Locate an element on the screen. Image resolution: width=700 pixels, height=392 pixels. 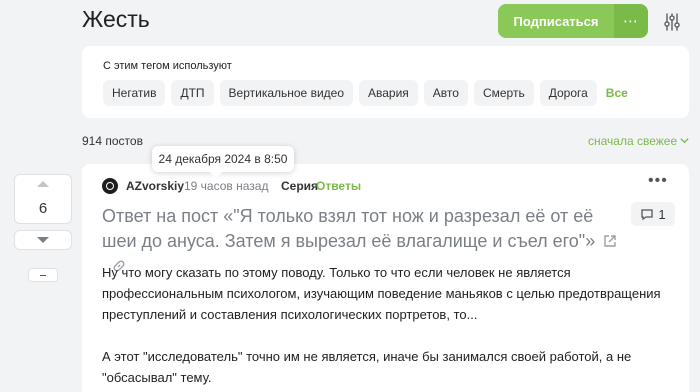
tag-item: Авто is located at coordinates (445, 93).